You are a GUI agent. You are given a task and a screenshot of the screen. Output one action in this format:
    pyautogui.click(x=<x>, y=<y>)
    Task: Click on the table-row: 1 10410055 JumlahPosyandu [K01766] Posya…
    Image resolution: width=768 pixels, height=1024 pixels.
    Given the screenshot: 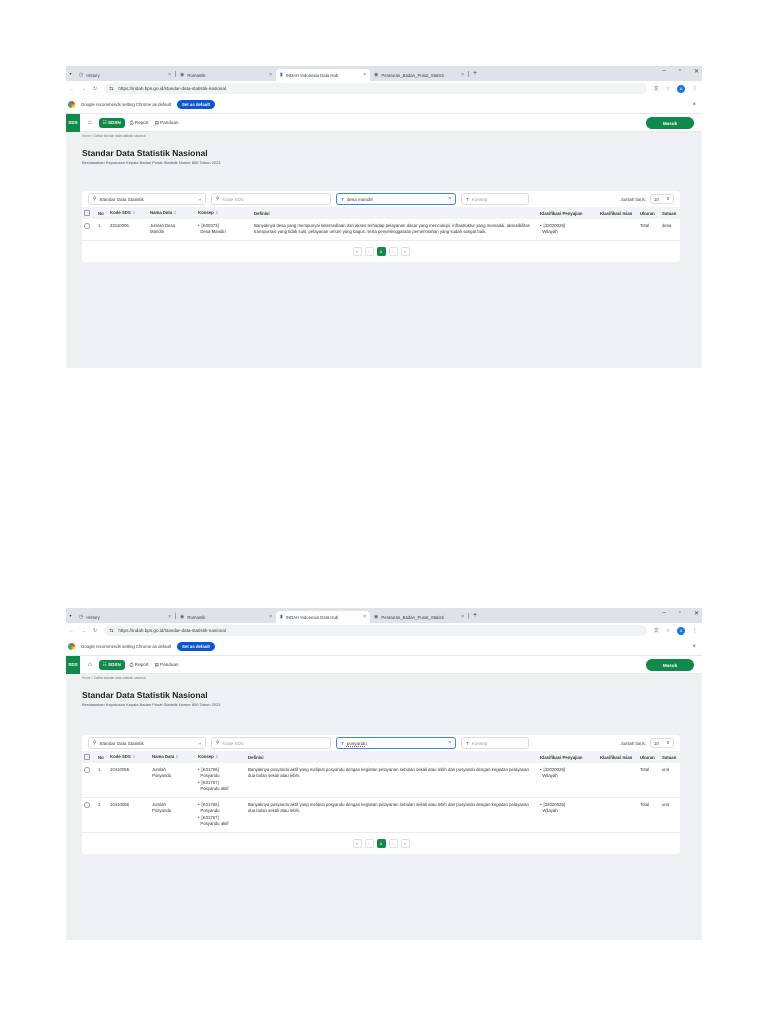 What is the action you would take?
    pyautogui.click(x=381, y=780)
    